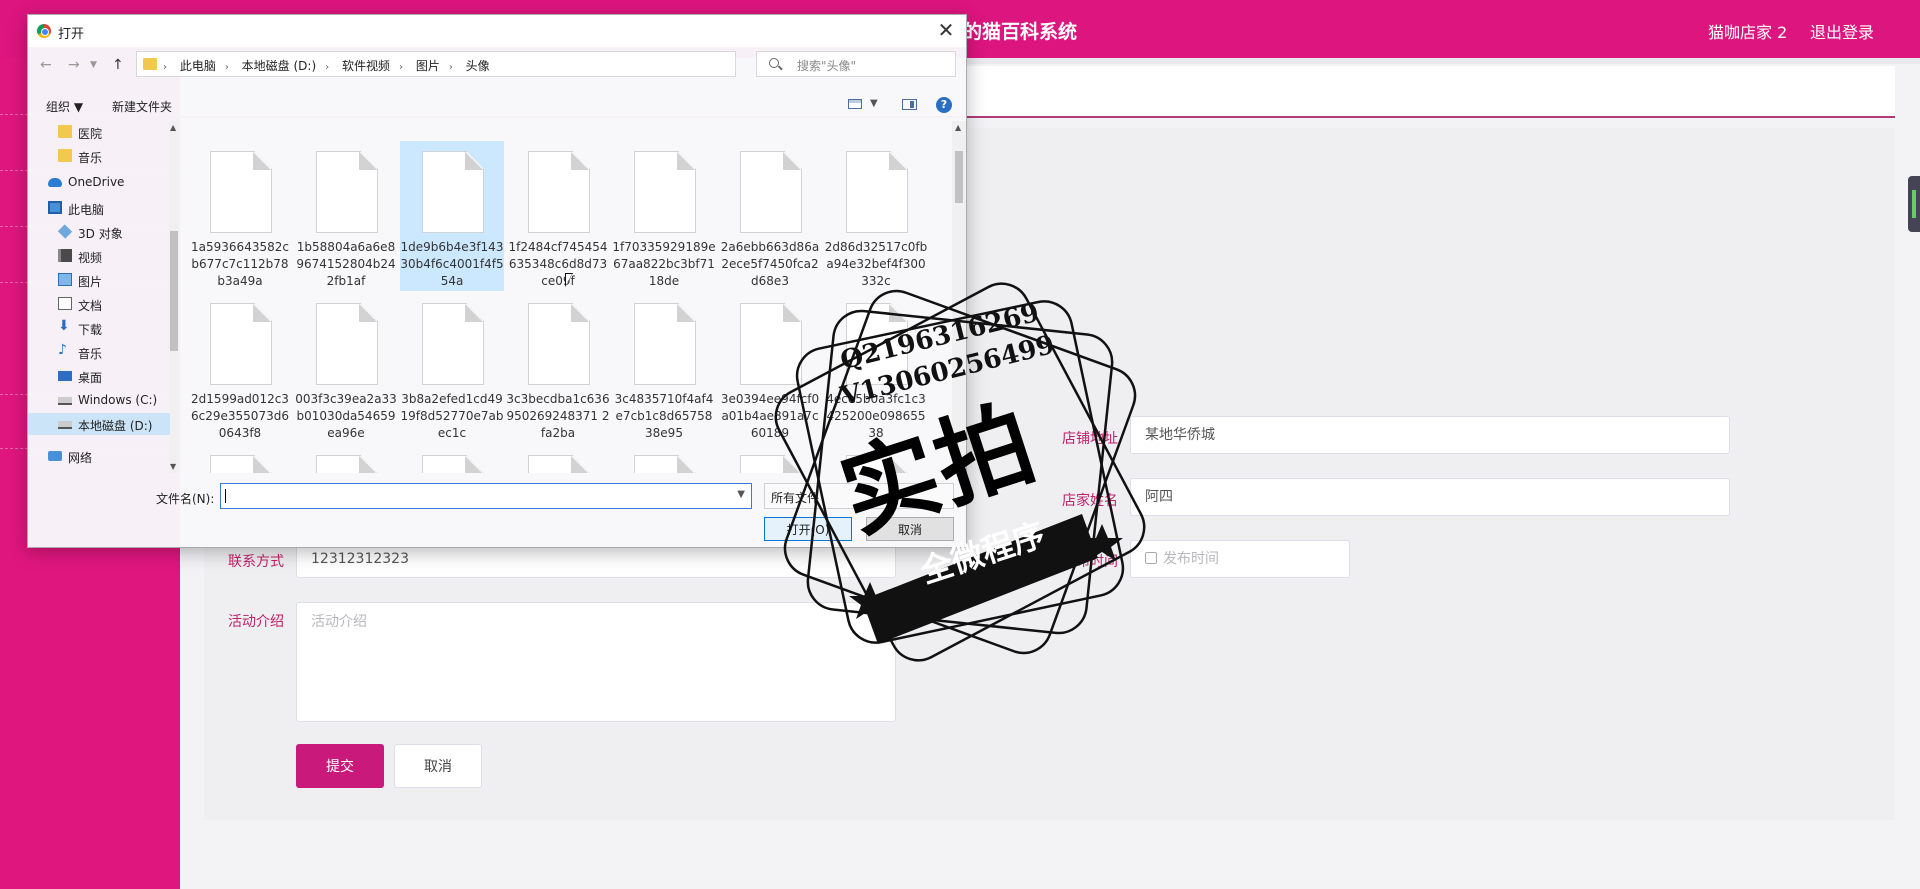  What do you see at coordinates (959, 177) in the screenshot?
I see `files-scroll-thumb` at bounding box center [959, 177].